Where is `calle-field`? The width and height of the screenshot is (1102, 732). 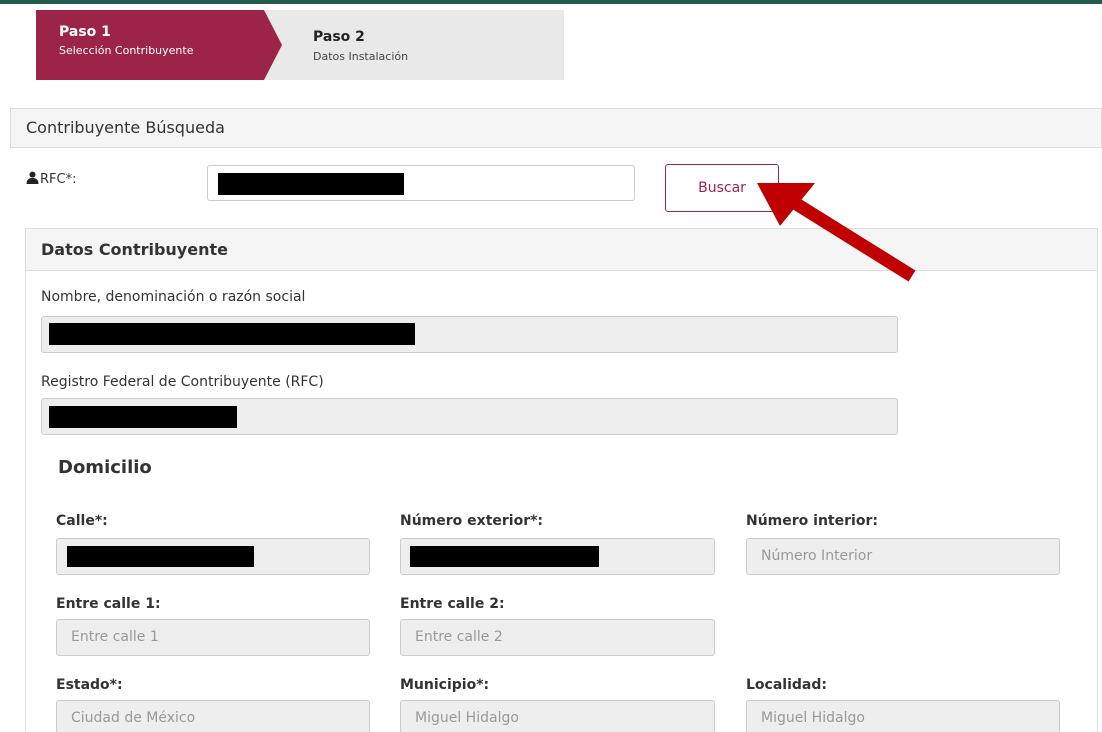
calle-field is located at coordinates (213, 556).